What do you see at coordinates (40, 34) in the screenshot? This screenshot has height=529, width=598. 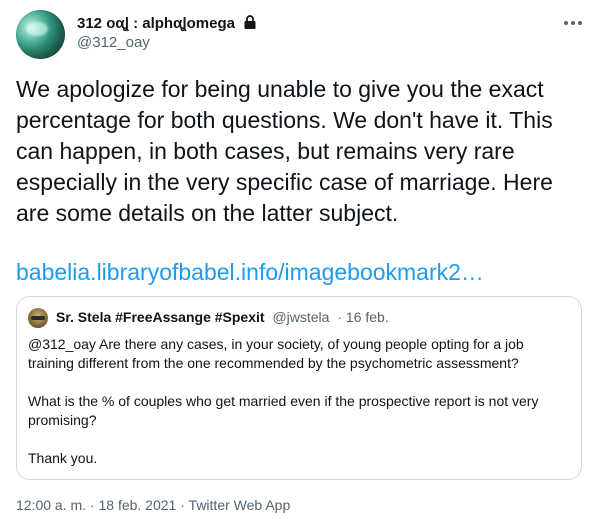 I see `avatar` at bounding box center [40, 34].